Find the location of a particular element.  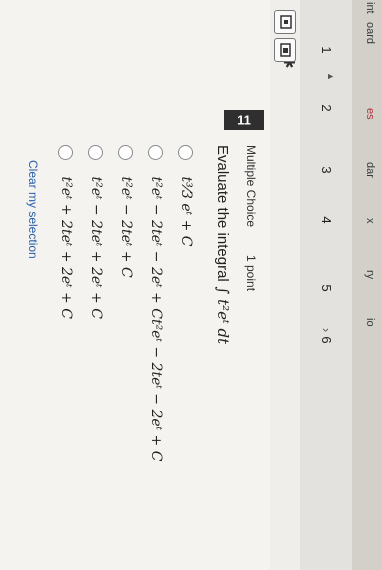

question-prompt: Evaluate the integral ∫ t²eᵗ dt is located at coordinates (223, 244).